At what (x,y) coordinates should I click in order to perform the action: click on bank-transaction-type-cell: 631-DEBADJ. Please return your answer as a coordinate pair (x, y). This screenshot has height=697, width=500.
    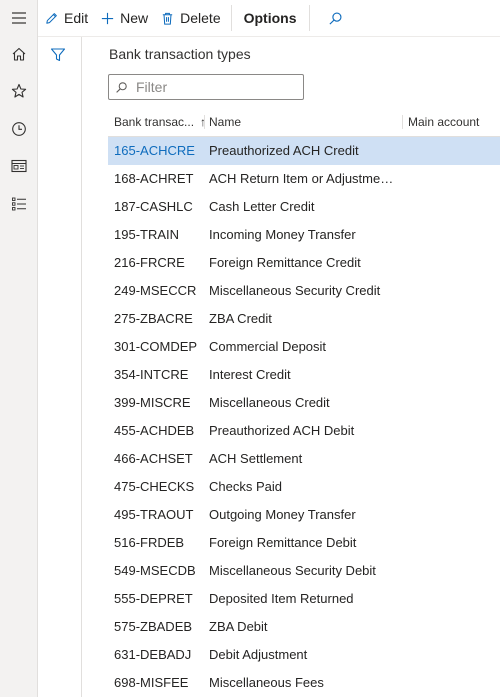
    Looking at the image, I should click on (152, 655).